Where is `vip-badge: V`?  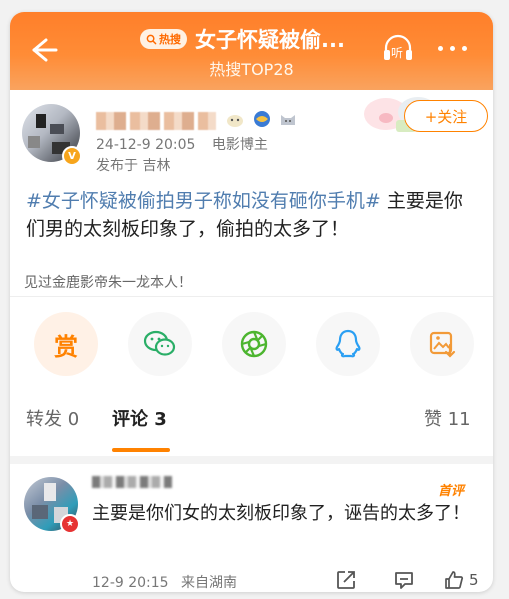
vip-badge: V is located at coordinates (72, 156).